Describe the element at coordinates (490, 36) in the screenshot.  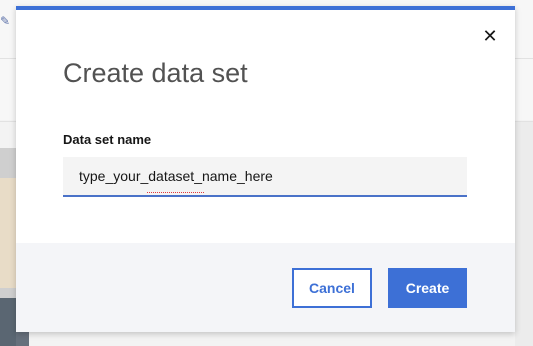
I see `close-icon: ✕` at that location.